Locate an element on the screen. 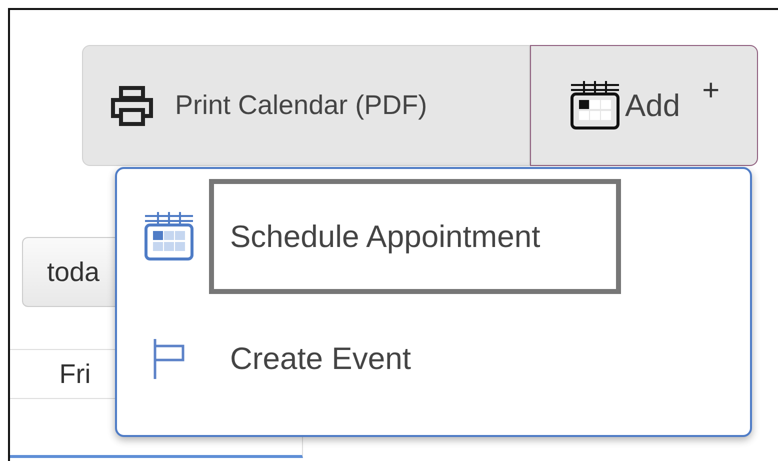 Image resolution: width=778 pixels, height=461 pixels. menu-item: Schedule Appointment is located at coordinates (415, 236).